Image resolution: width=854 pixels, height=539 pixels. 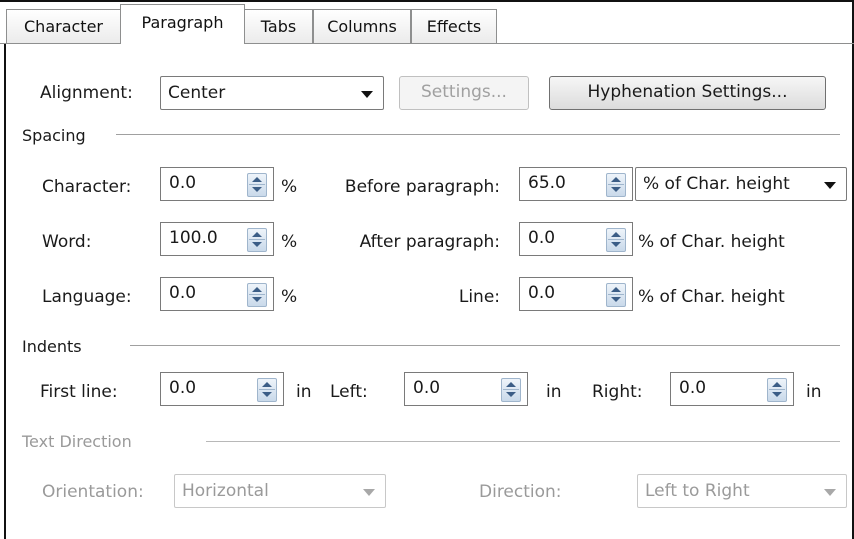 I want to click on tab-strip: Character Paragraph Tabs Columns Effects, so click(x=427, y=22).